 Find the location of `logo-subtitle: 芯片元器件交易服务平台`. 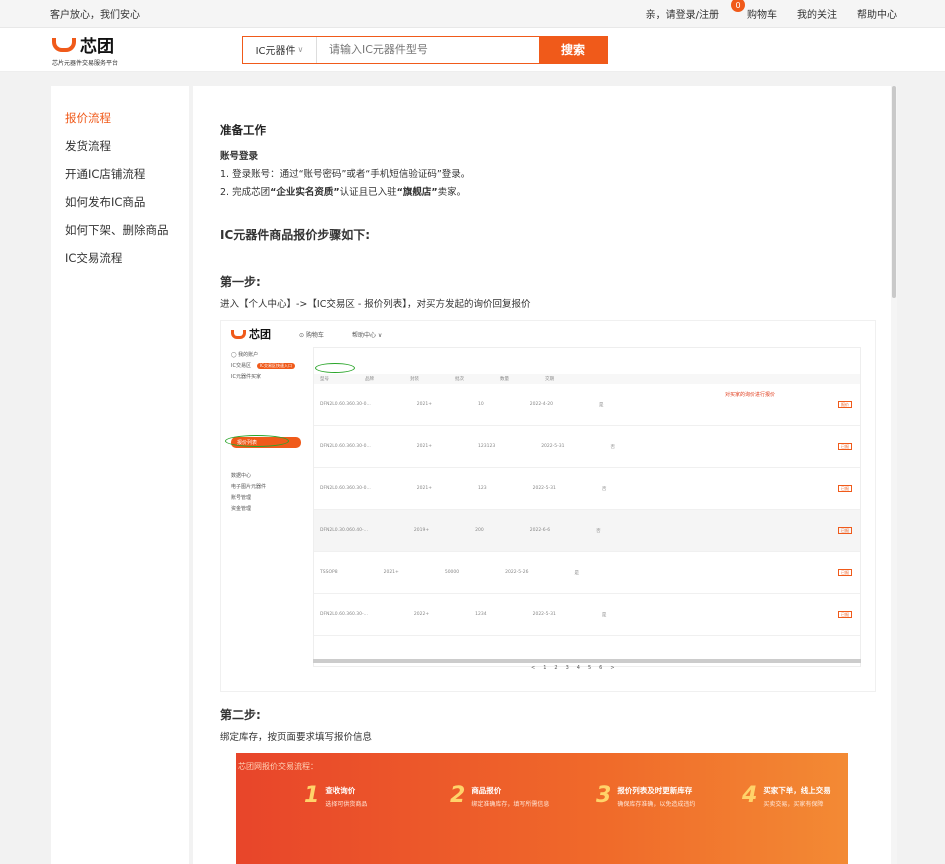

logo-subtitle: 芯片元器件交易服务平台 is located at coordinates (85, 63).